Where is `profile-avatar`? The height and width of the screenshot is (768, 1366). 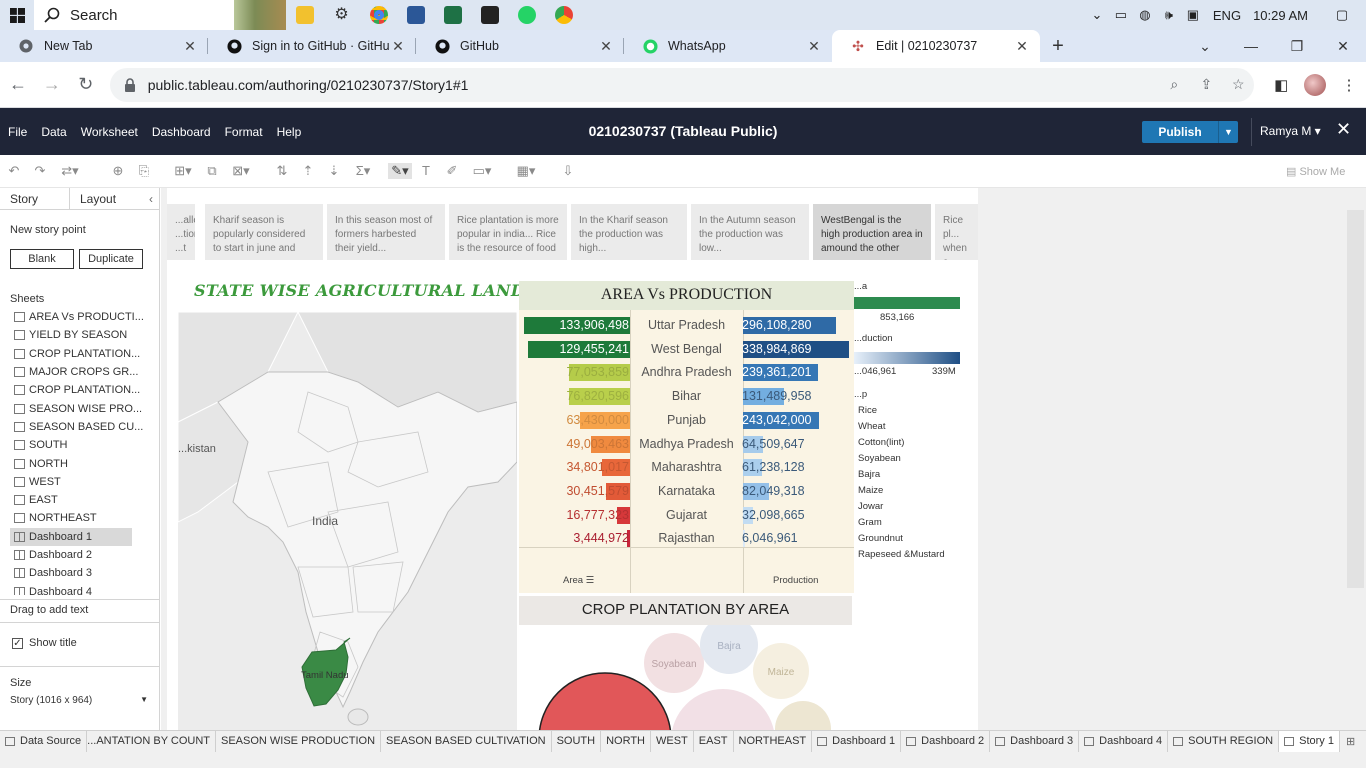
profile-avatar is located at coordinates (1315, 85).